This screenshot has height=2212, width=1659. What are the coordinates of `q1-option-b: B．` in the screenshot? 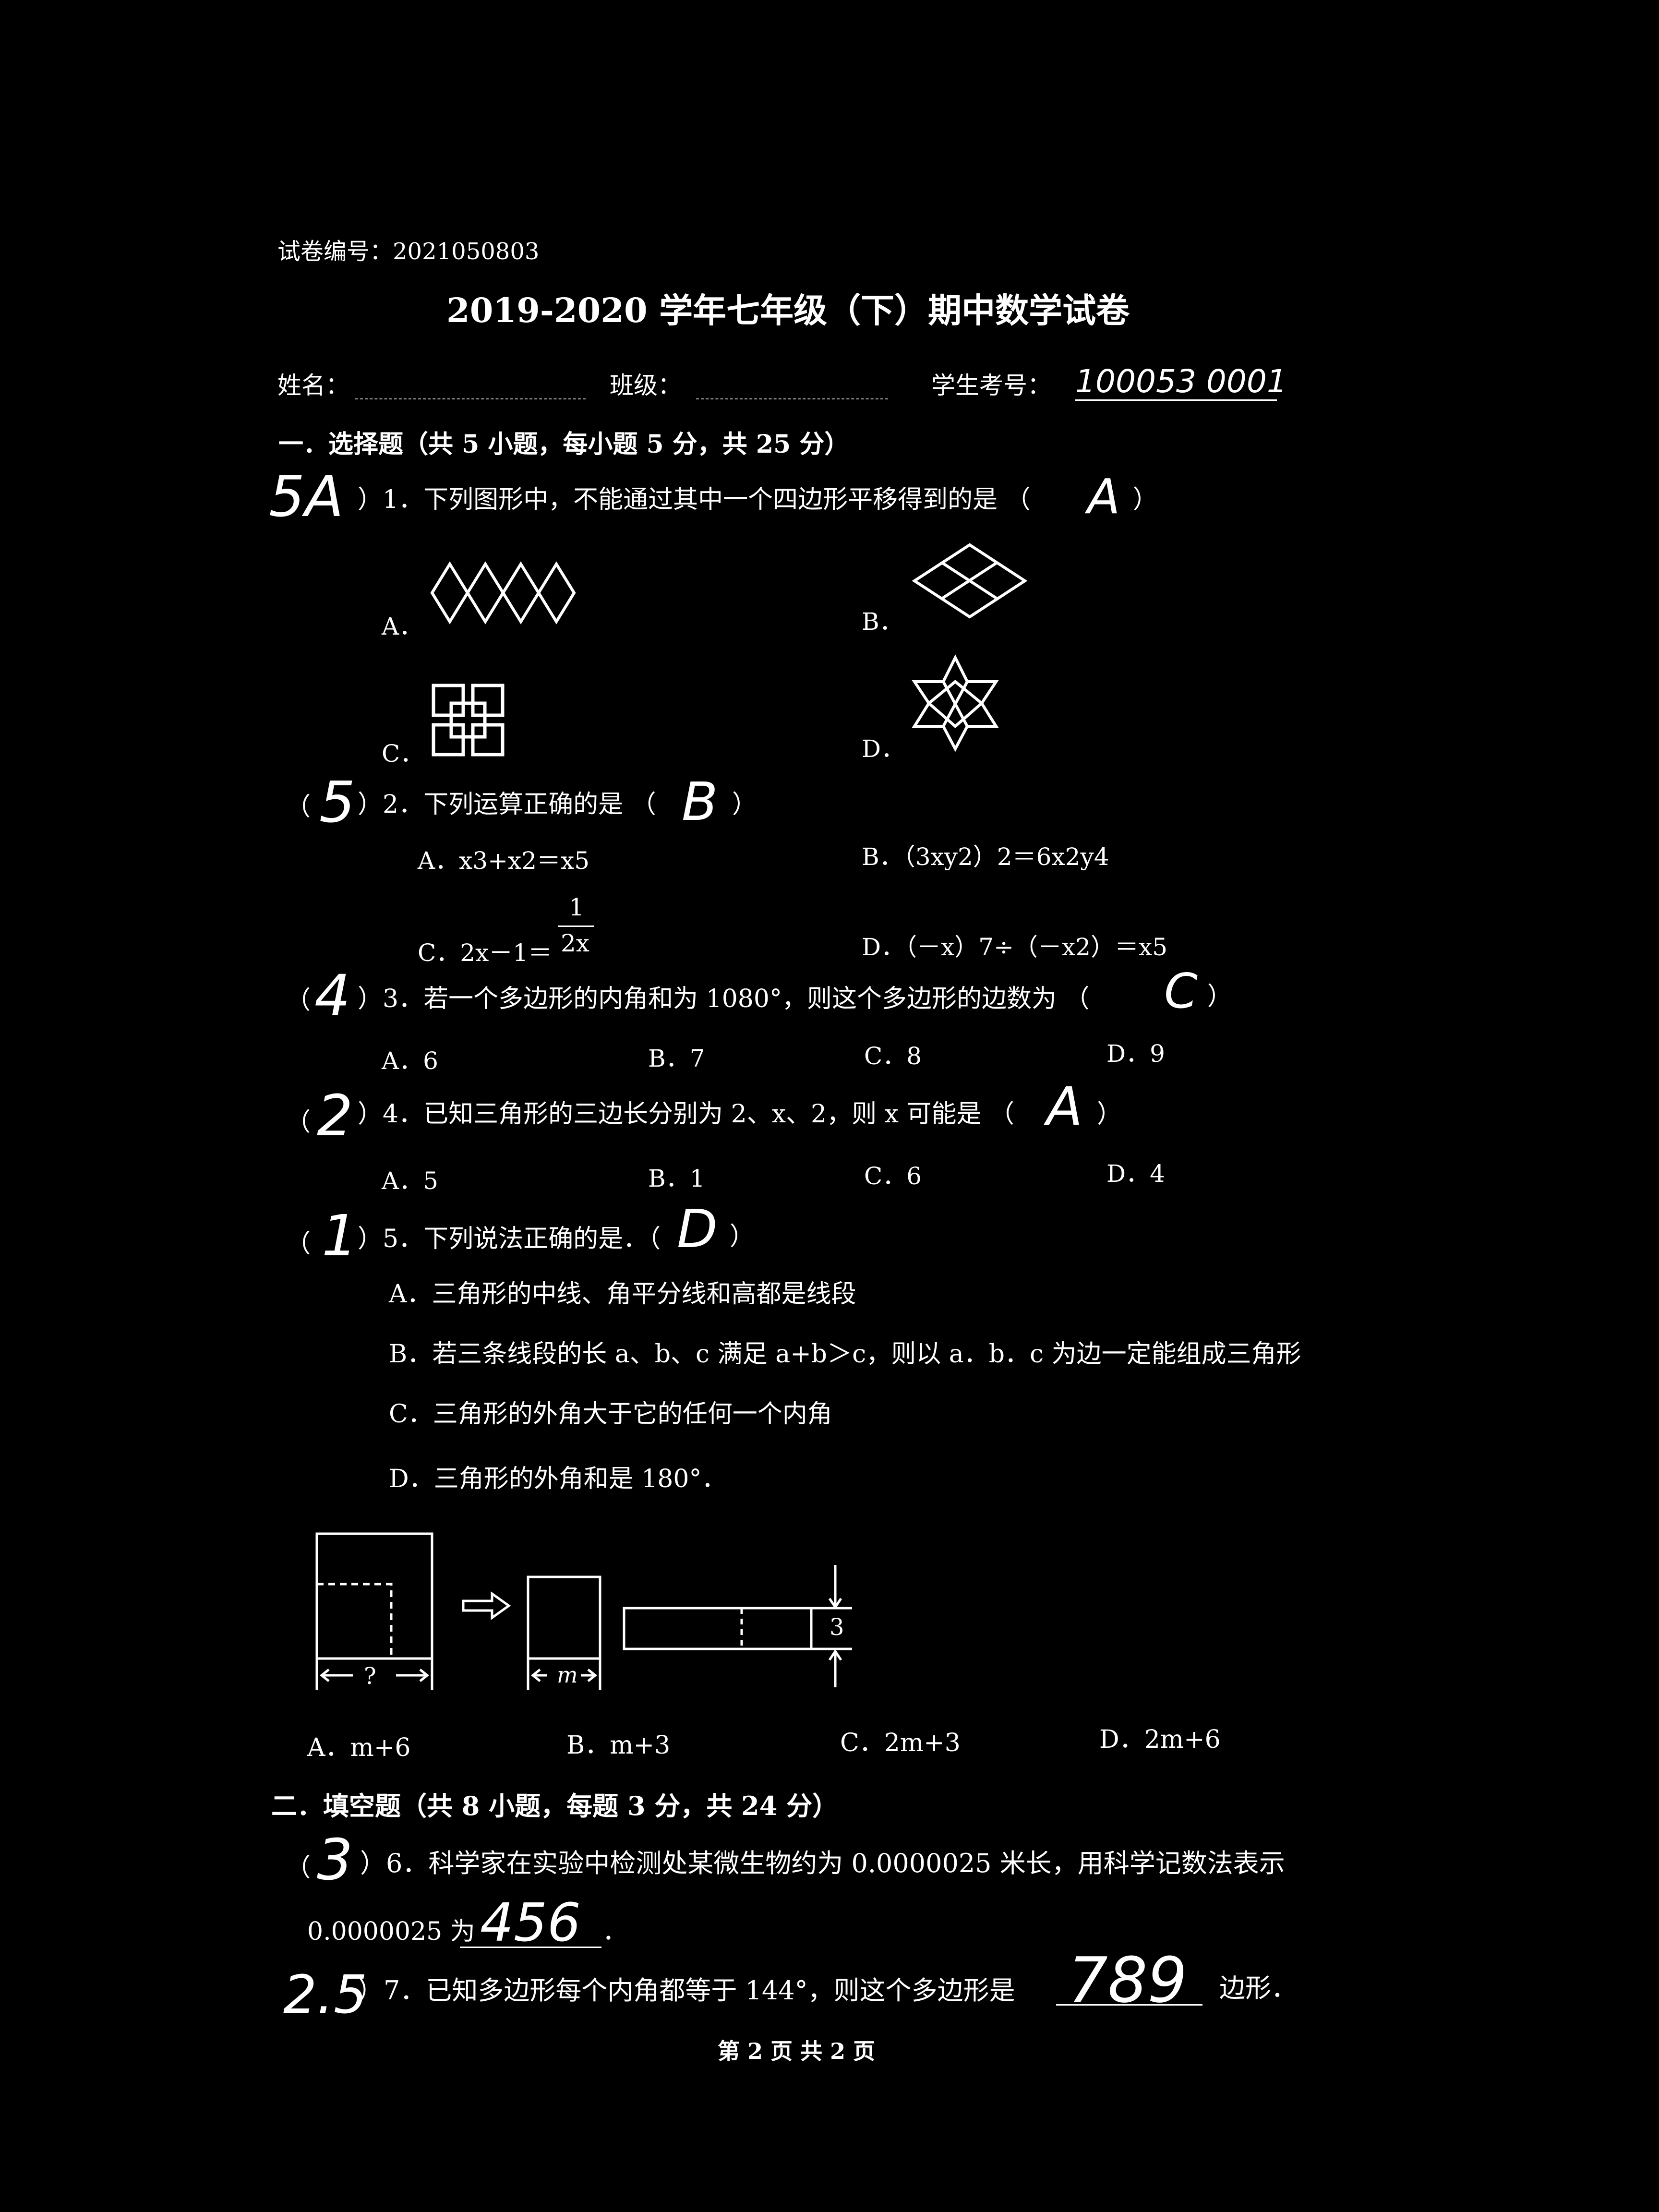 It's located at (883, 622).